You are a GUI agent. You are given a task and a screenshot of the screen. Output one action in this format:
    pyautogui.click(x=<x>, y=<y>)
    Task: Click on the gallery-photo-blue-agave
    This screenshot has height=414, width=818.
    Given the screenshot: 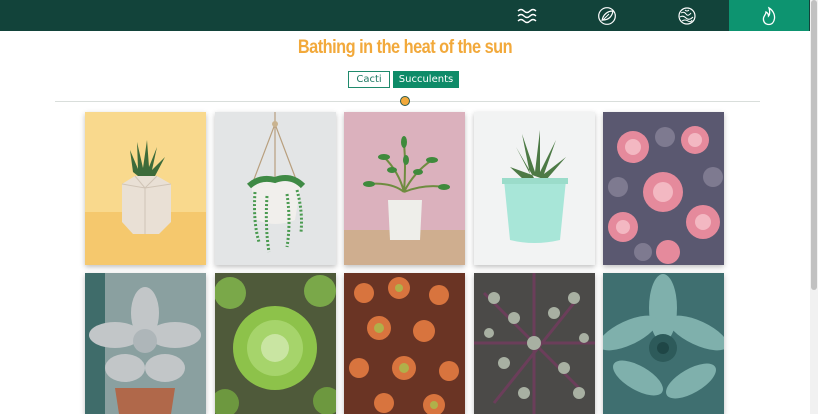 What is the action you would take?
    pyautogui.click(x=663, y=343)
    